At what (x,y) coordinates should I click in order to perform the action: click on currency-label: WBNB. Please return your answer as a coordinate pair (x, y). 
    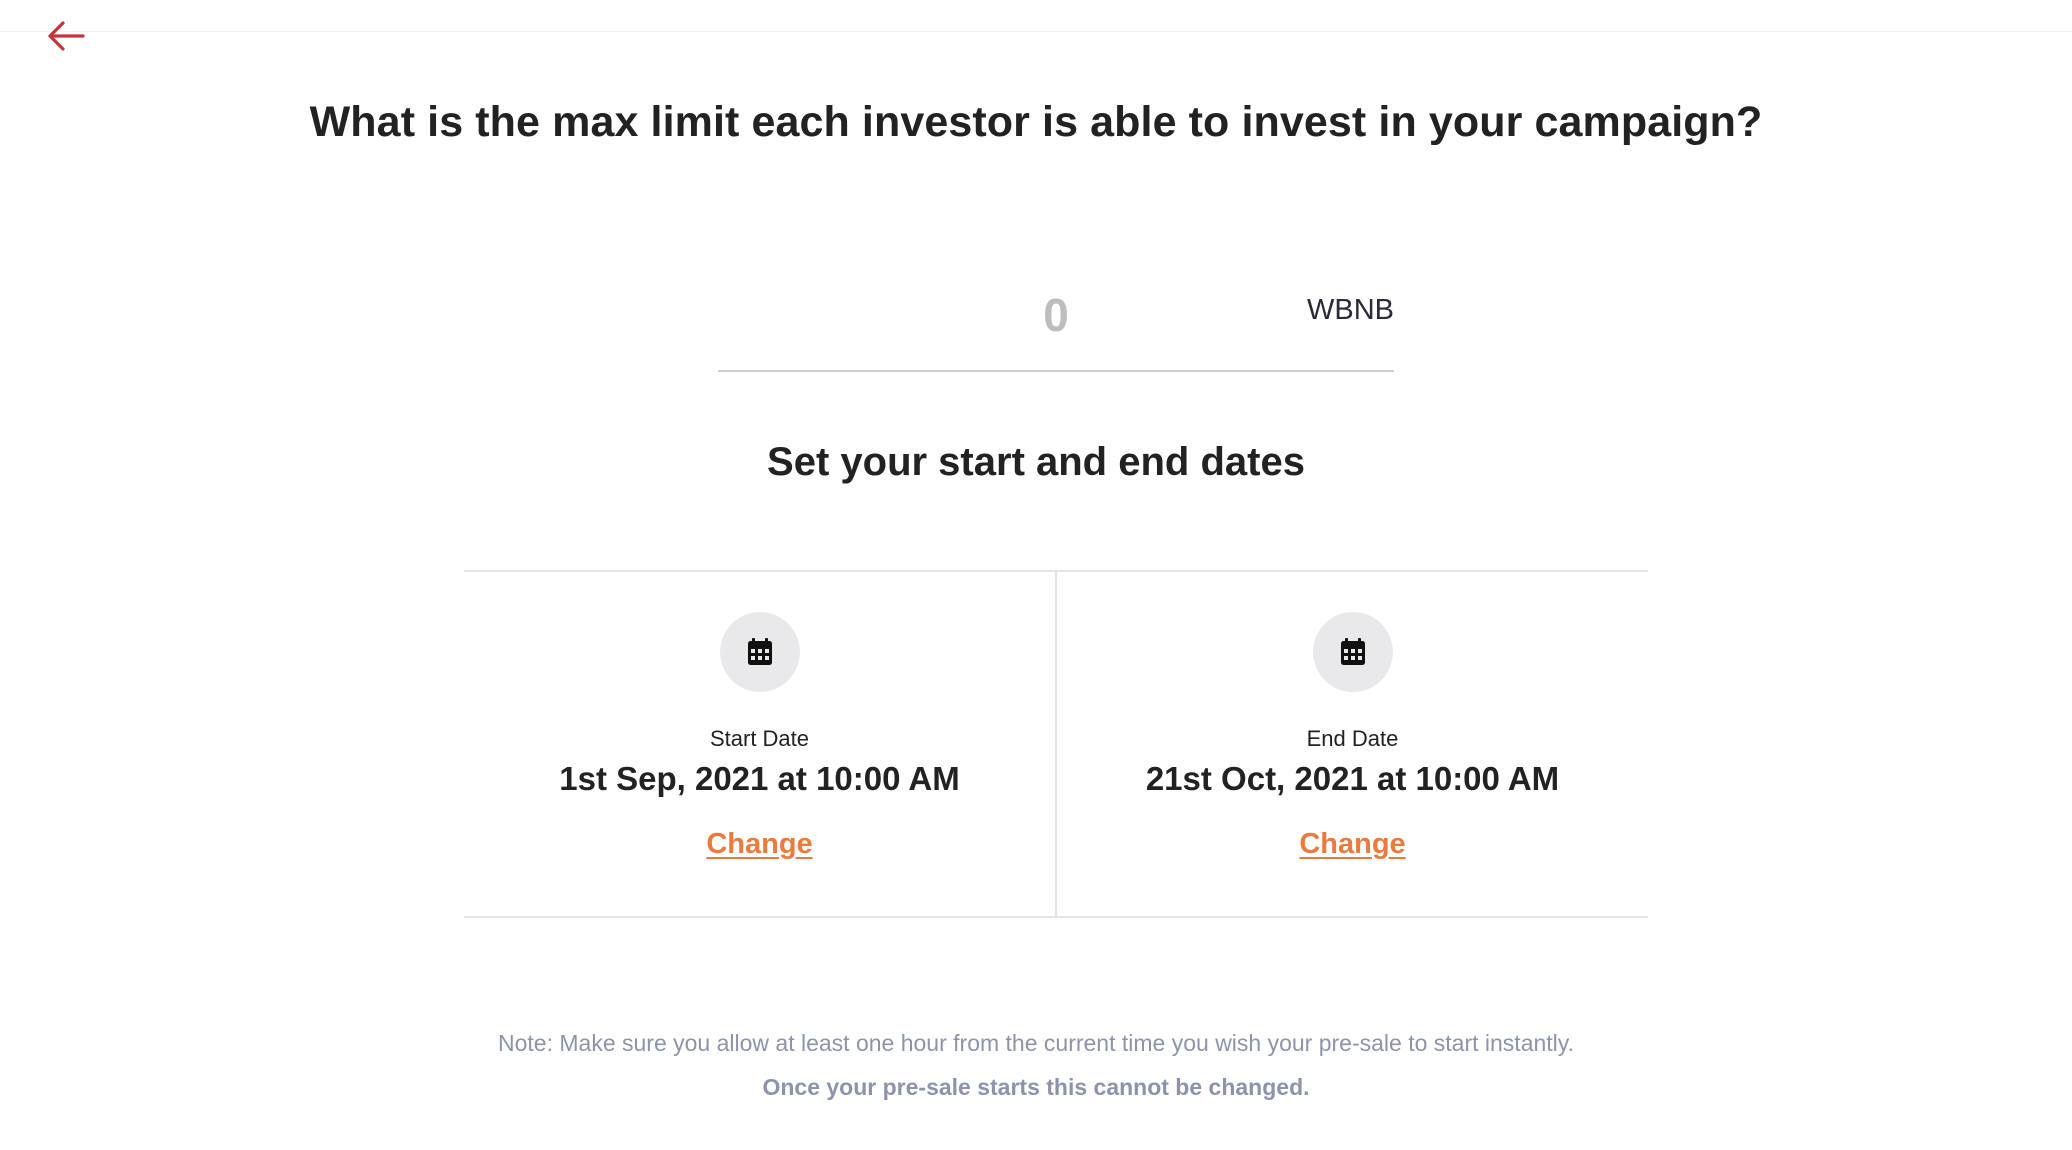
    Looking at the image, I should click on (1350, 310).